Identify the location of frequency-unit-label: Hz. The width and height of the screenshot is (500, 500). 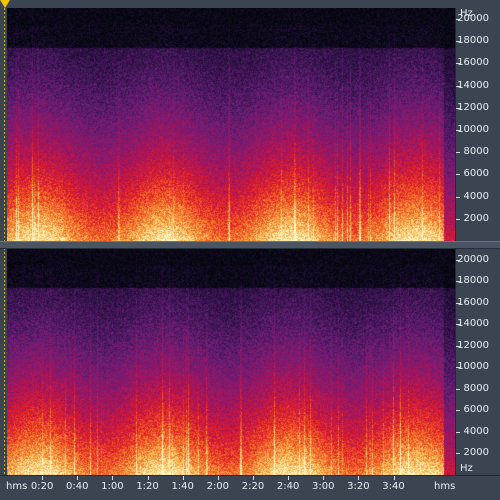
(466, 468).